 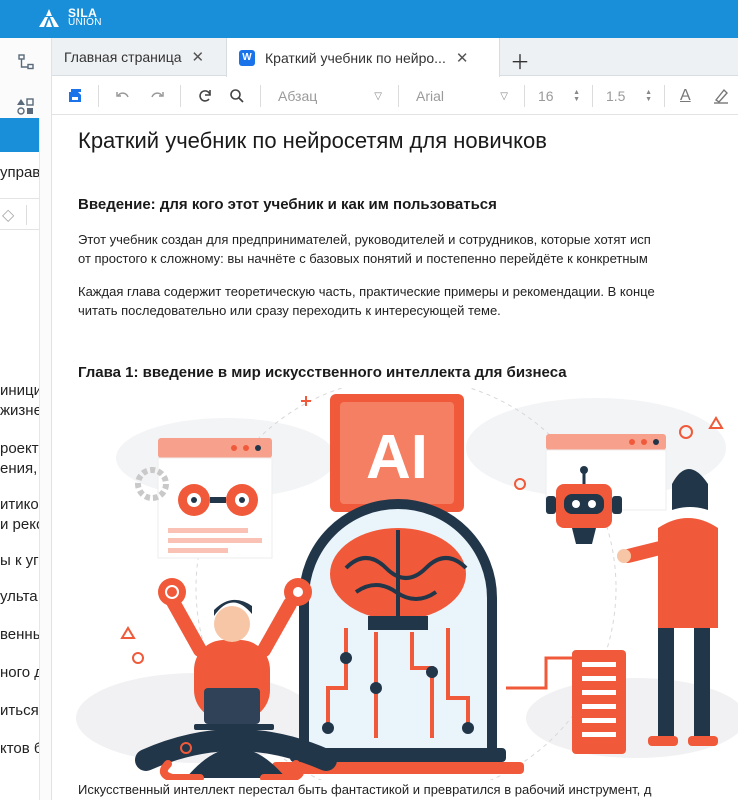 I want to click on background-text: итико, so click(x=19, y=504).